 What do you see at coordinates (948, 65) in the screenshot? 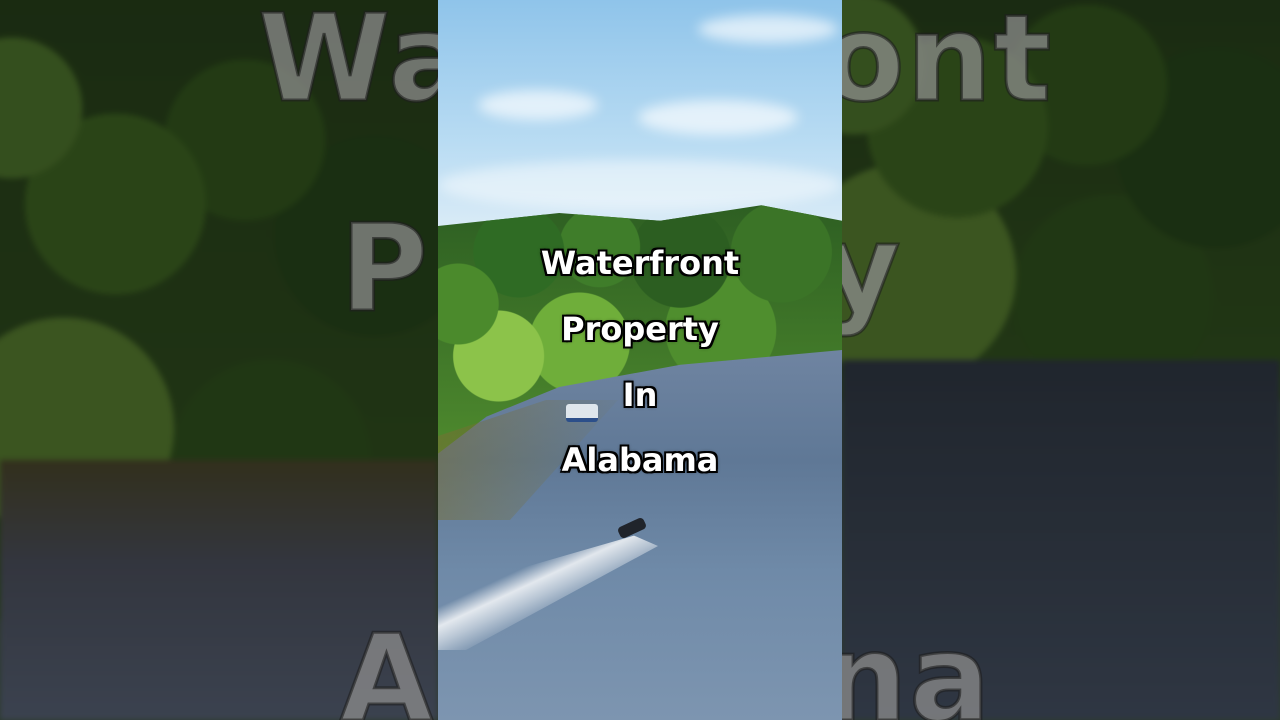
I see `backdrop-word-right-top: ont` at bounding box center [948, 65].